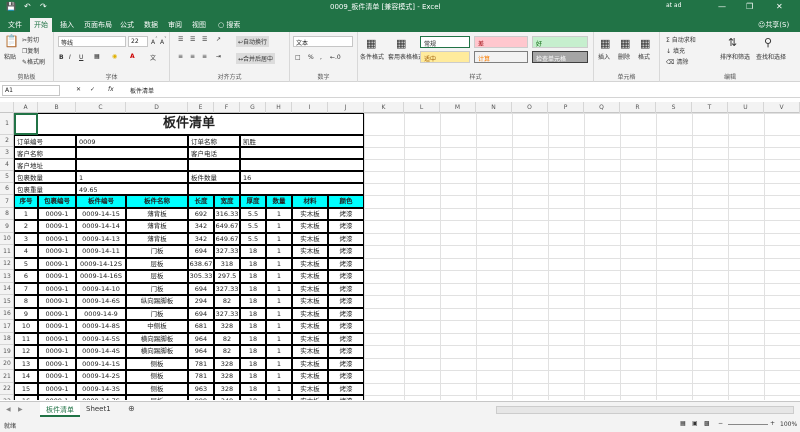 This screenshot has height=432, width=800. I want to click on row-header: 13, so click(6, 276).